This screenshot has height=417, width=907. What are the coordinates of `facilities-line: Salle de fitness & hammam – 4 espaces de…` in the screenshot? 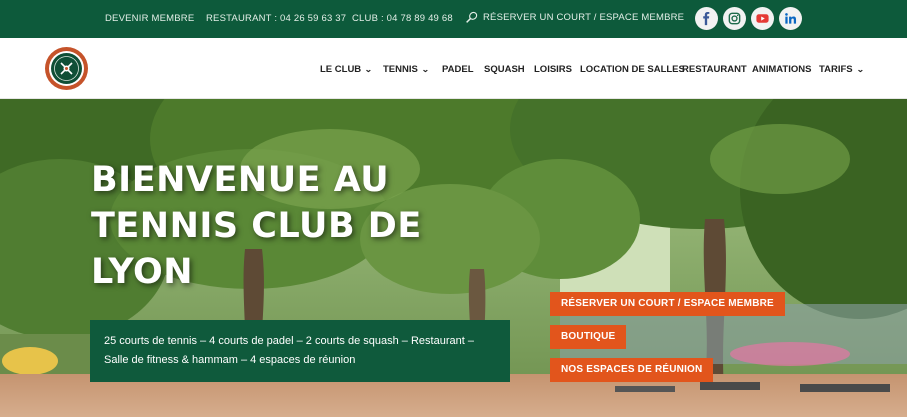 It's located at (230, 360).